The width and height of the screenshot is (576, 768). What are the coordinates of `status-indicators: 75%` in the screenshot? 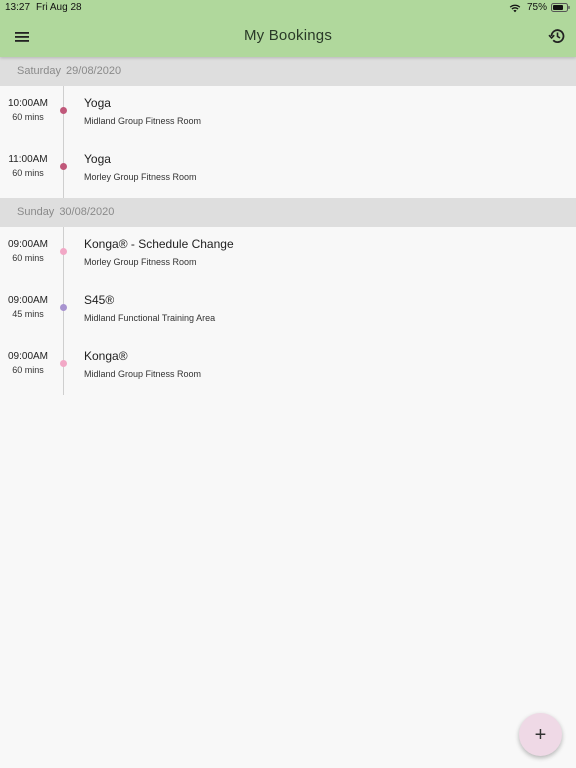 It's located at (539, 7).